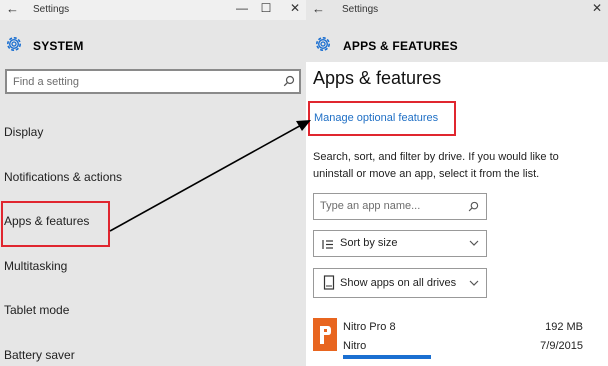  What do you see at coordinates (210, 176) in the screenshot?
I see `annotation-arrow` at bounding box center [210, 176].